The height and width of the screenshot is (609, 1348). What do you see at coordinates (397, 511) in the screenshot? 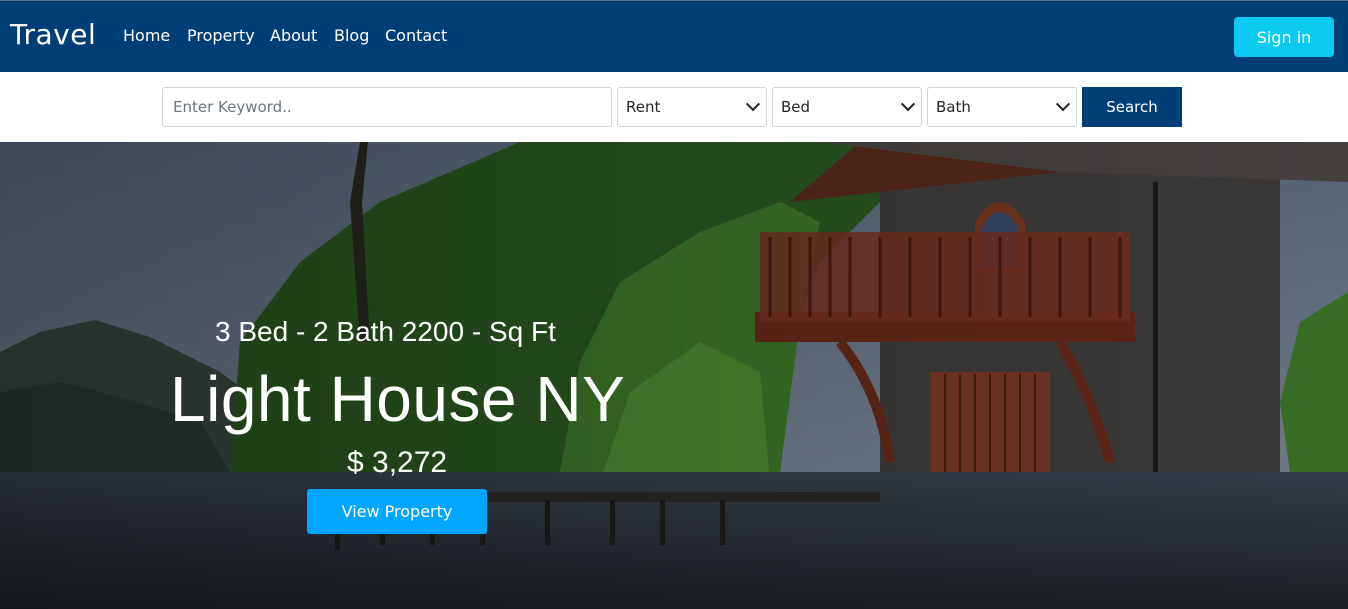
I see `view-property-button: View Property` at bounding box center [397, 511].